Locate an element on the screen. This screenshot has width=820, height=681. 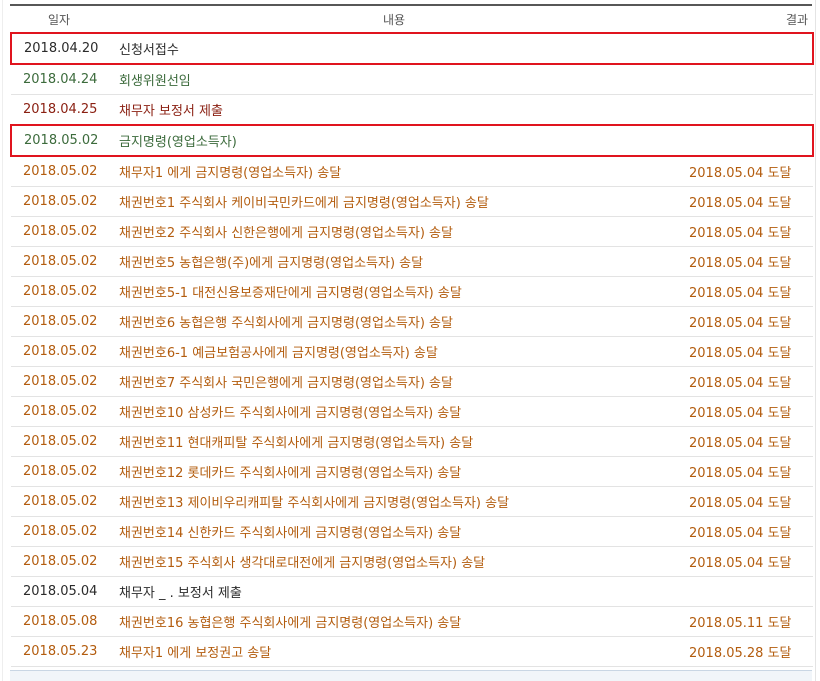
row-content: 채권번호6 농협은행 주식회사에게 금지명령(영업소득자) 송달 is located at coordinates (394, 321).